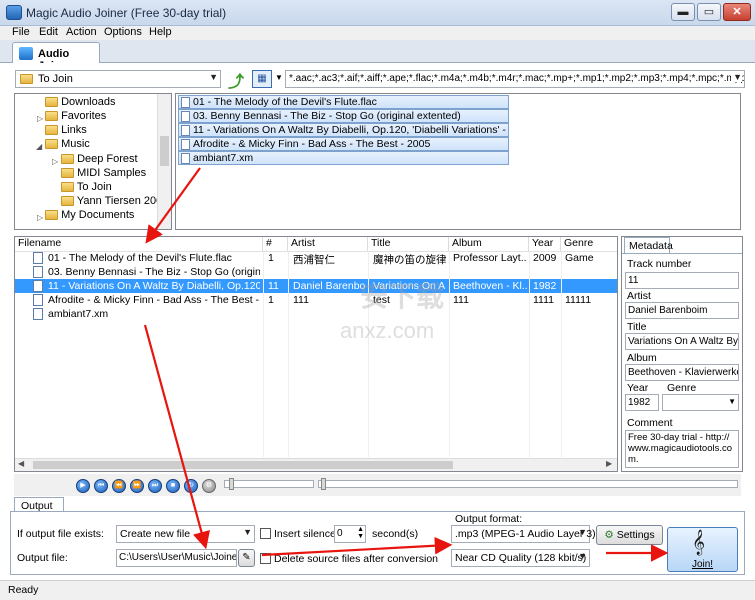 This screenshot has width=755, height=600. What do you see at coordinates (357, 546) in the screenshot?
I see `arrow-to-format` at bounding box center [357, 546].